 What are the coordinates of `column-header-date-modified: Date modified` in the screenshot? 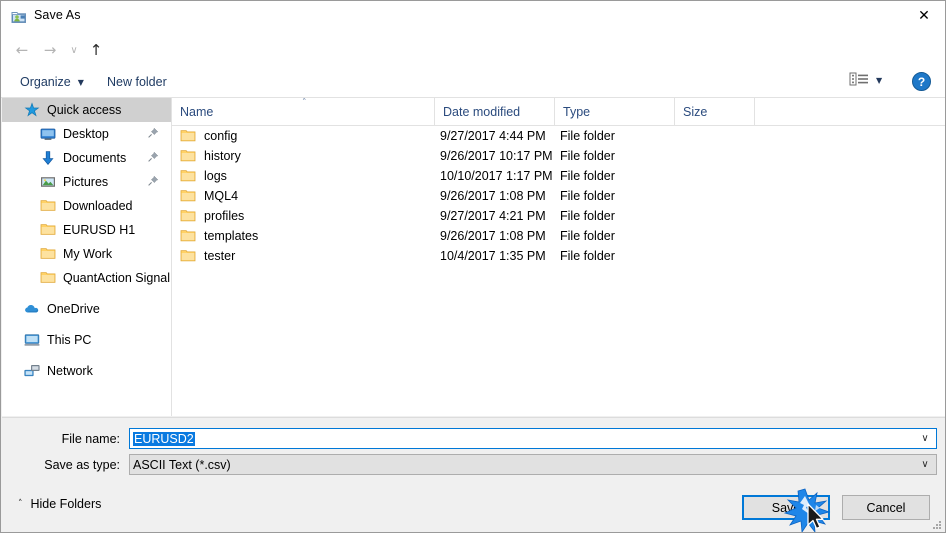 It's located at (494, 111).